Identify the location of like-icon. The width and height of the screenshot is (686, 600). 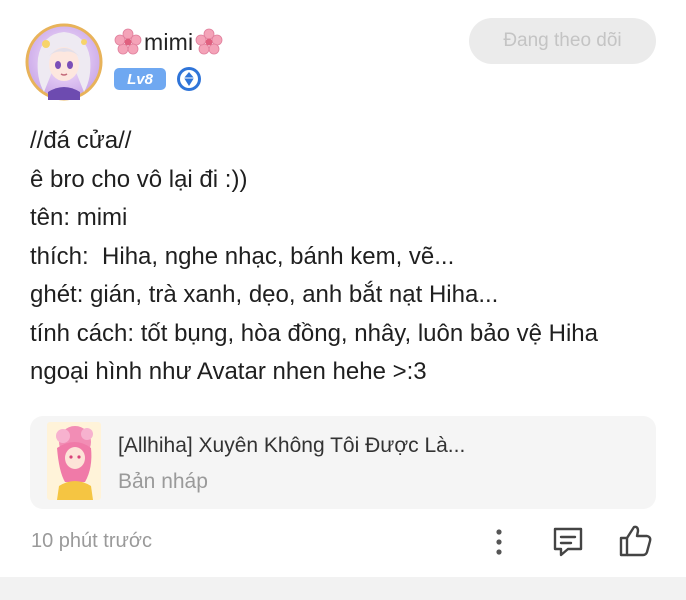
(635, 541).